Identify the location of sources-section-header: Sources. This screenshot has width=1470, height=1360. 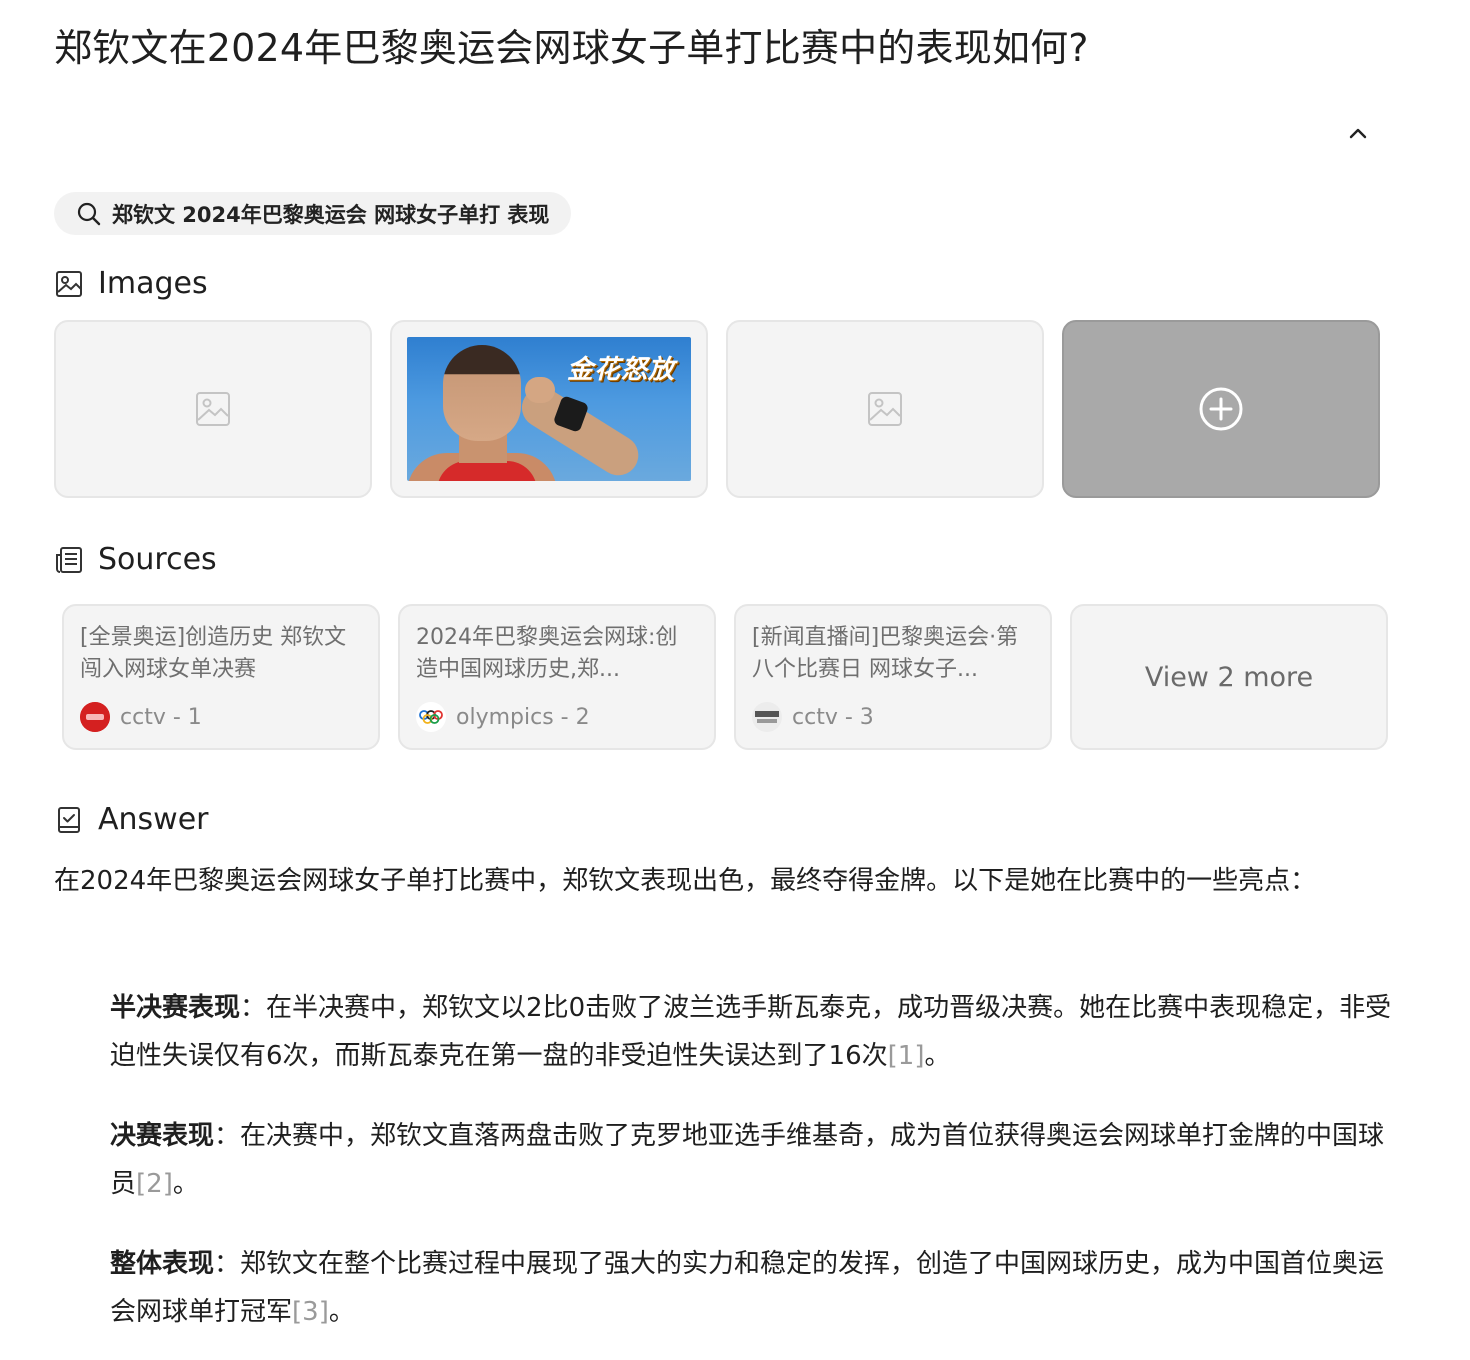
(135, 559).